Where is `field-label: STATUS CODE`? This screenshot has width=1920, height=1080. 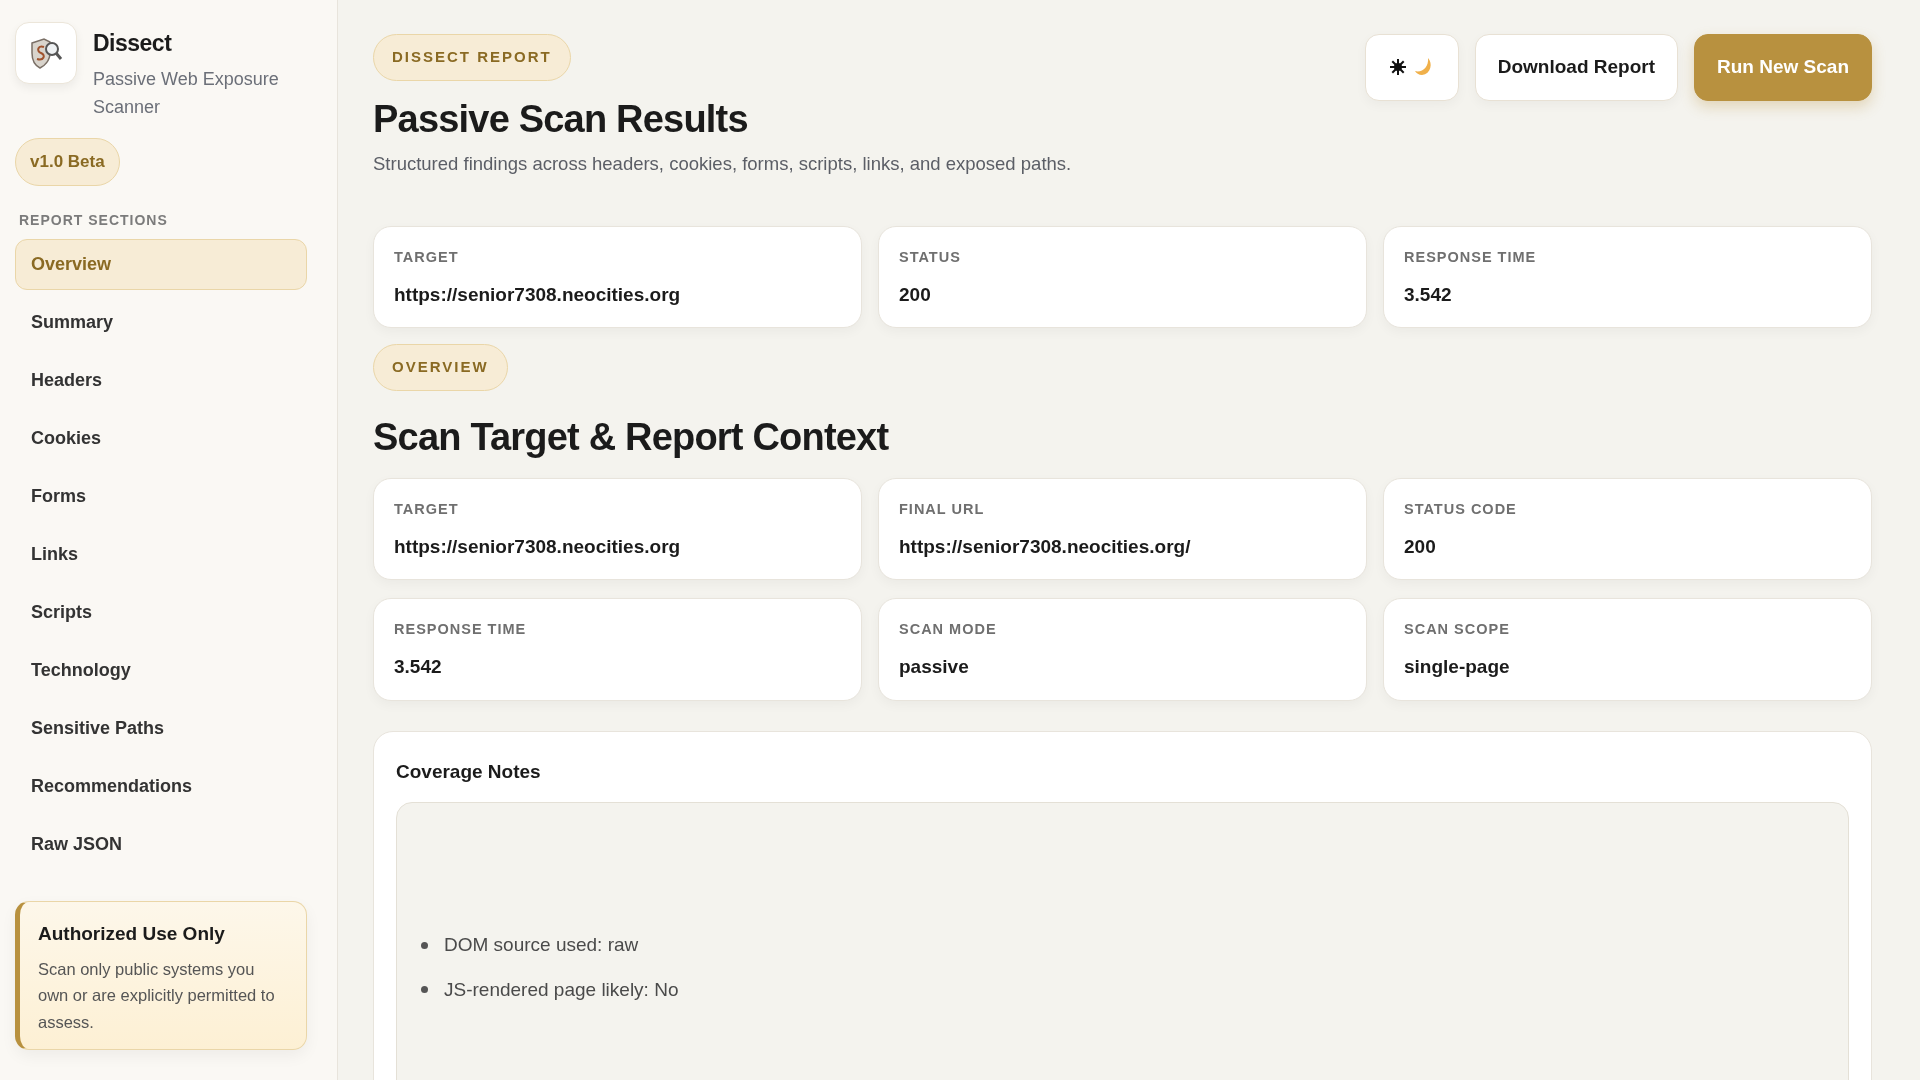 field-label: STATUS CODE is located at coordinates (1461, 510).